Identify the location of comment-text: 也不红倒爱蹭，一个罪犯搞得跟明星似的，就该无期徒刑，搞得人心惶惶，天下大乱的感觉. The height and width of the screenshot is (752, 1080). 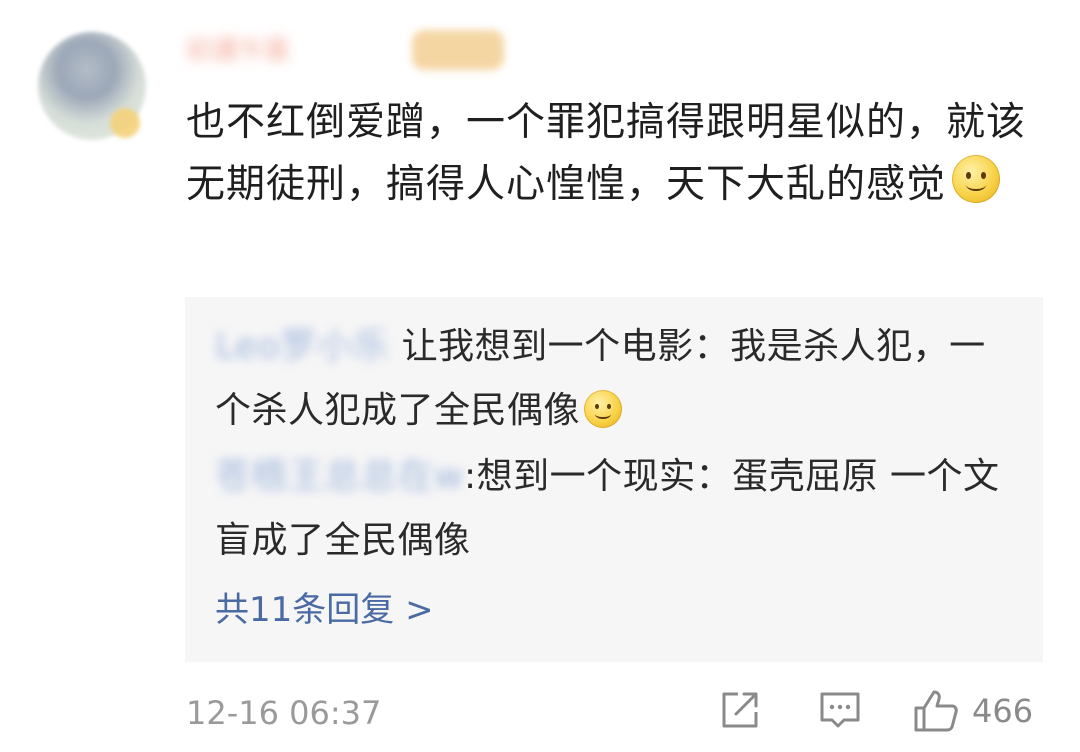
(611, 154).